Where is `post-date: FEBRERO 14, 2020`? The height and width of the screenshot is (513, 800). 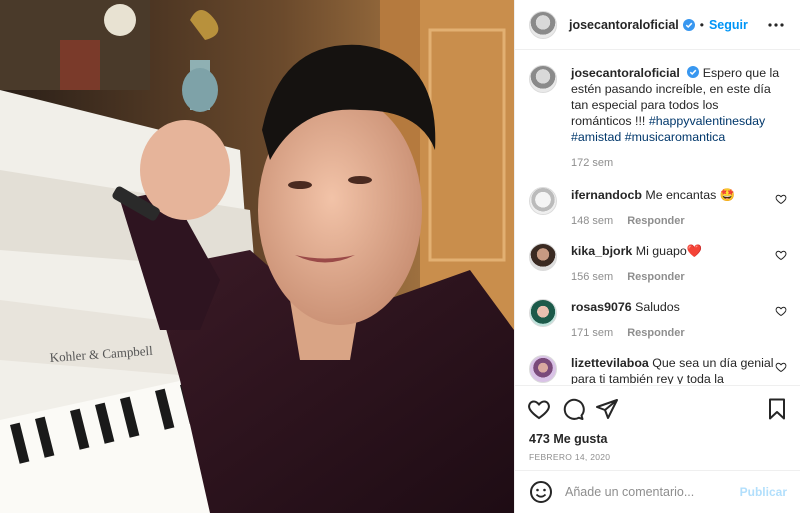
post-date: FEBRERO 14, 2020 is located at coordinates (570, 457).